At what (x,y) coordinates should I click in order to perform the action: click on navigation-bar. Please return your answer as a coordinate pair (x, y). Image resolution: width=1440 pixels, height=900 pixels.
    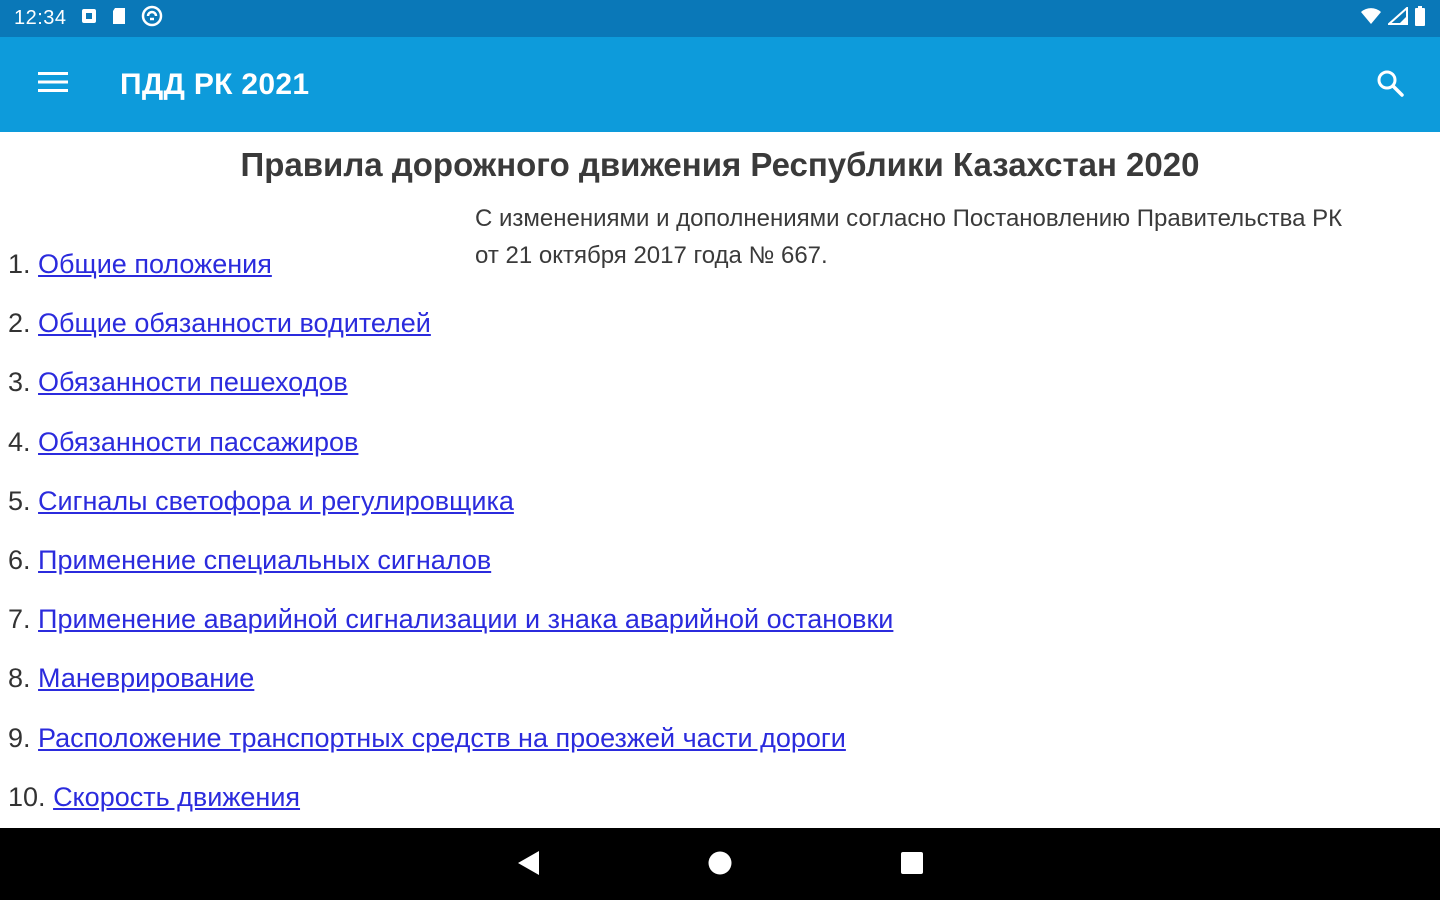
    Looking at the image, I should click on (720, 864).